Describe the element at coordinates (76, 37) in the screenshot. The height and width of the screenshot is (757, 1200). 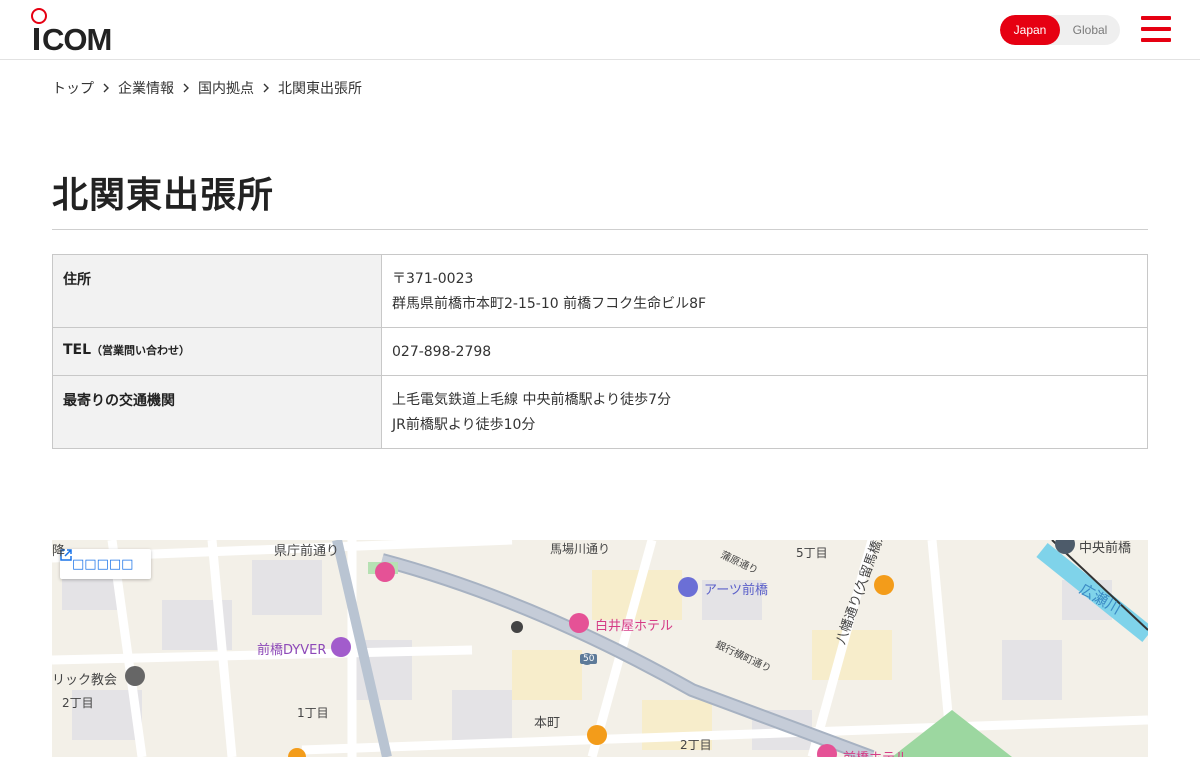
I see `svg-text: COM` at that location.